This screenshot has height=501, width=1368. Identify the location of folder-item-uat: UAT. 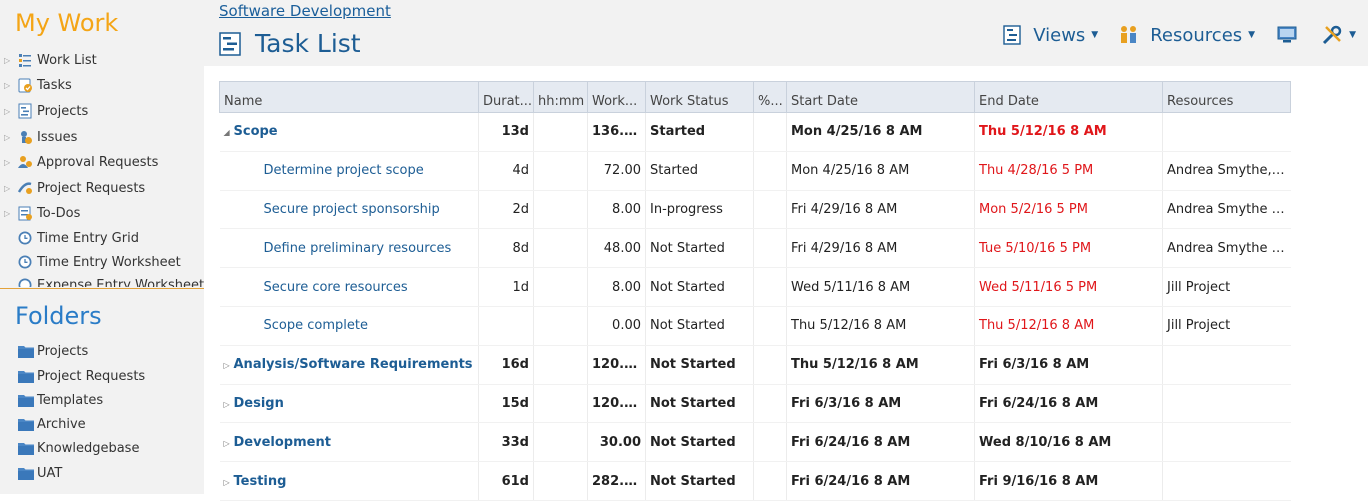
(40, 473).